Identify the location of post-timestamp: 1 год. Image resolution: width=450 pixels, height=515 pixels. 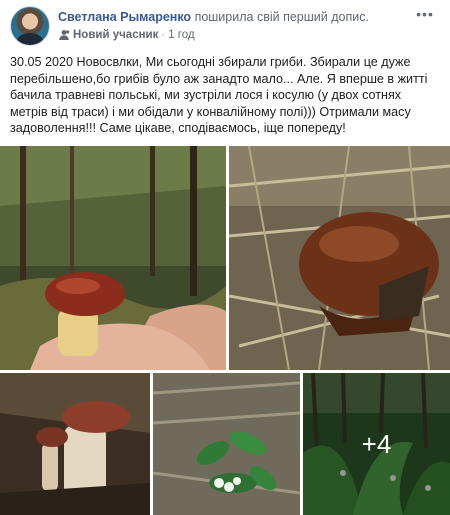
(181, 35).